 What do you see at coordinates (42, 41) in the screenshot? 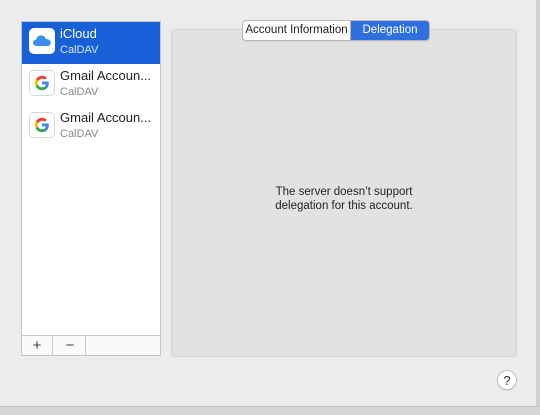
I see `icloud-icon` at bounding box center [42, 41].